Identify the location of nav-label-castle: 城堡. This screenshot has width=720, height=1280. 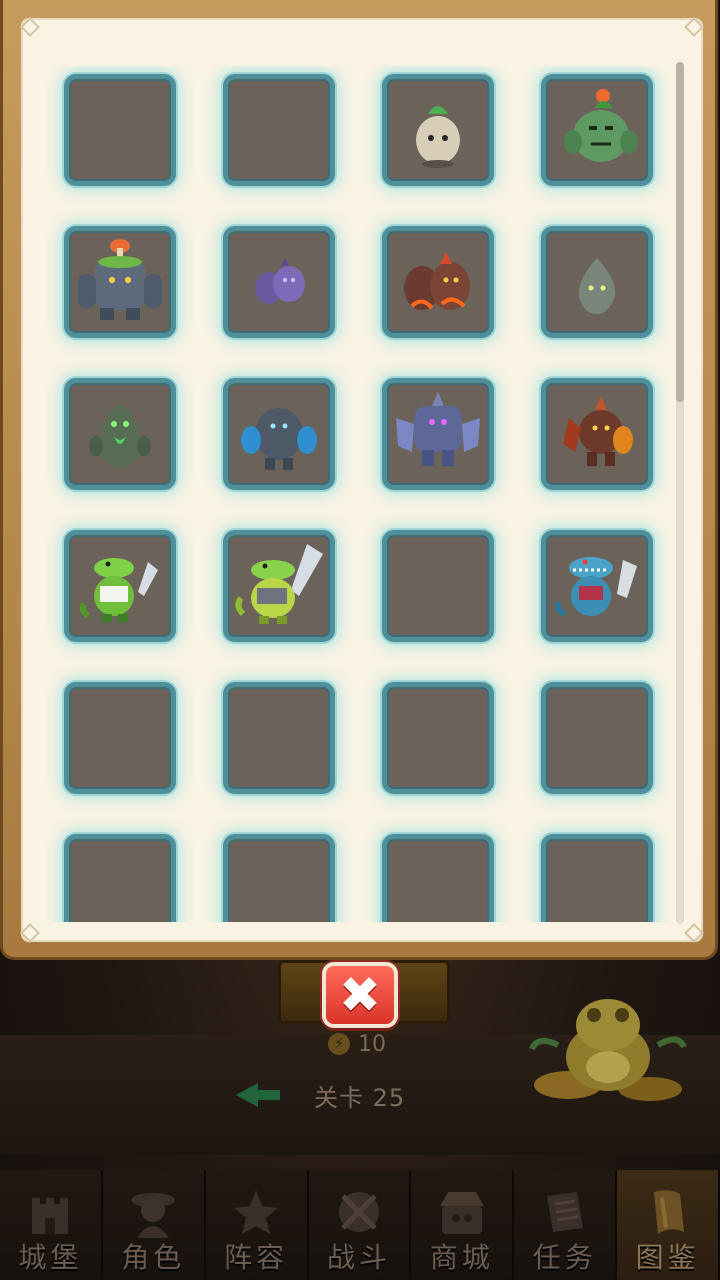
(50, 1257).